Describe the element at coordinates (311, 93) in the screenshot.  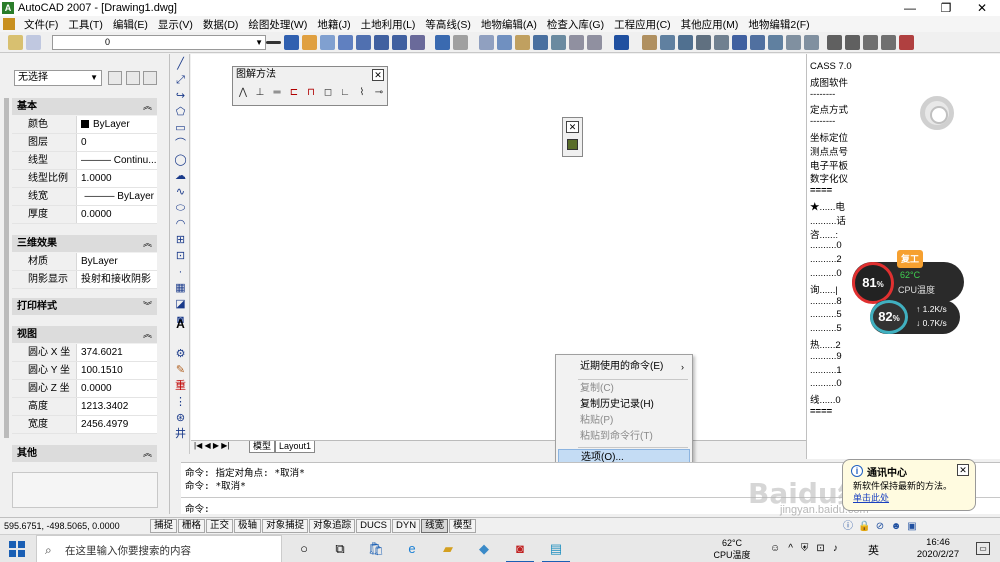
I see `bracket-method-2-icon: ⊓` at that location.